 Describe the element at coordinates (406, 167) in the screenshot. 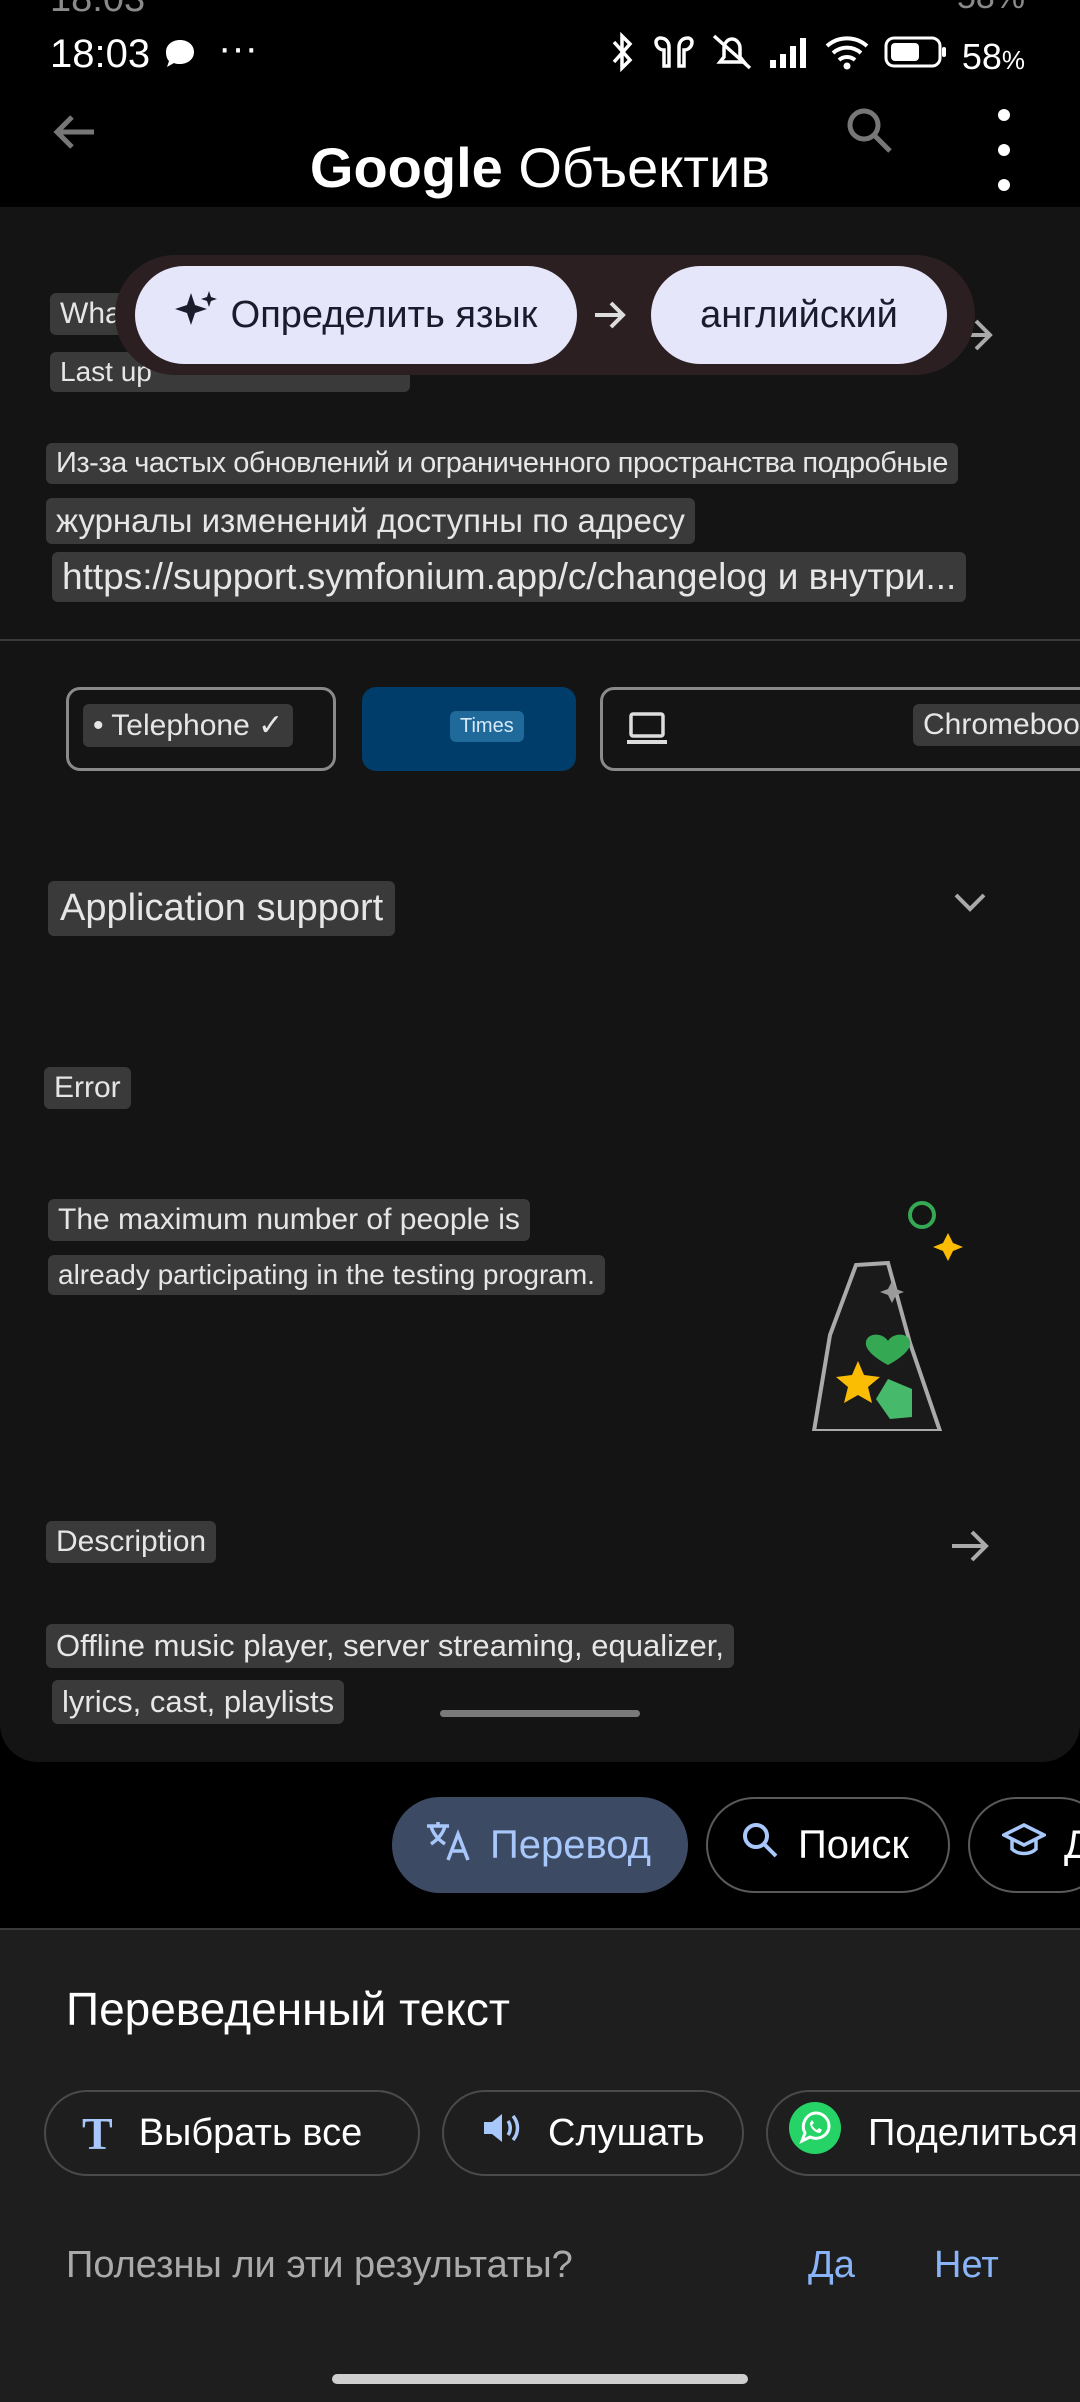

I see `google-logo-text: Google` at that location.